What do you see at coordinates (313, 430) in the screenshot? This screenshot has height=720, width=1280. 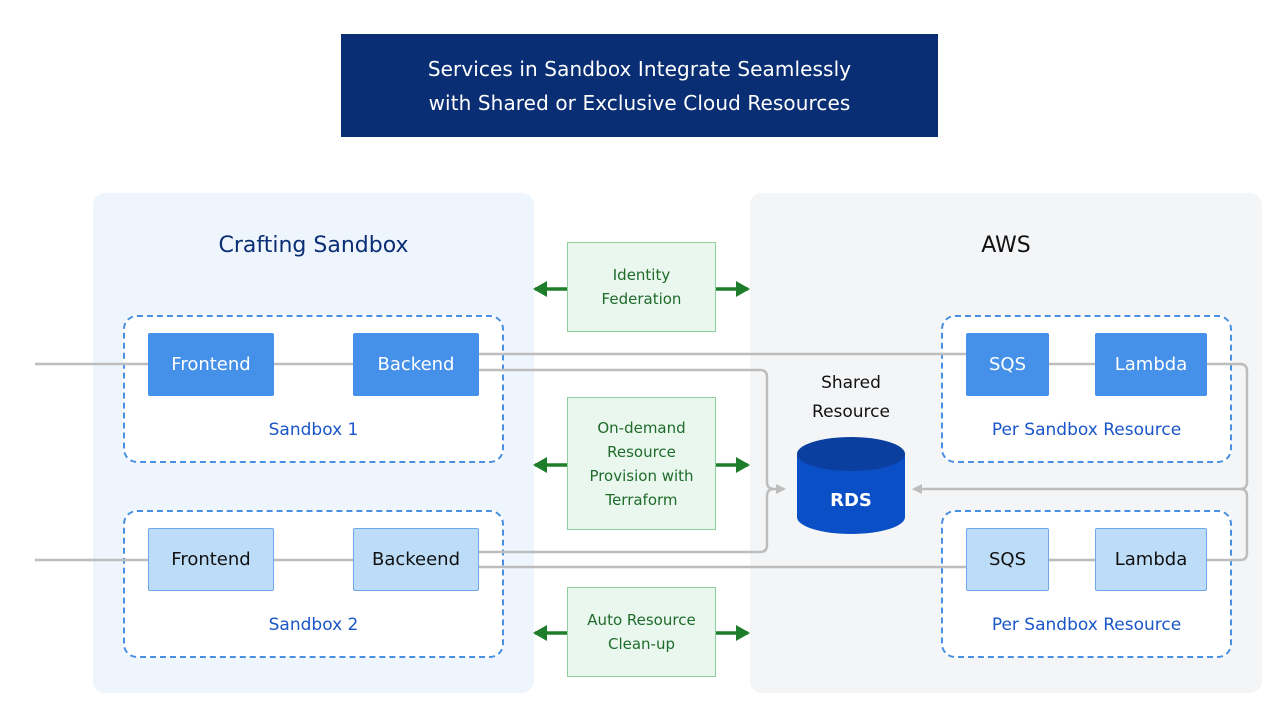 I see `sandbox-1-label: Sandbox 1` at bounding box center [313, 430].